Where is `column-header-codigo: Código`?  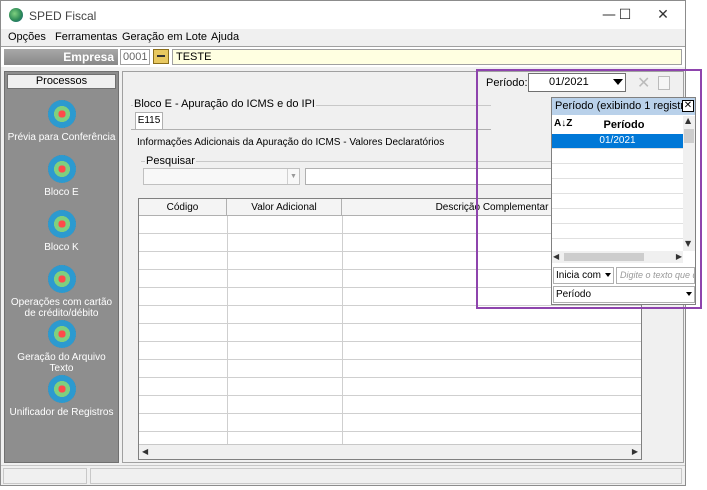
column-header-codigo: Código is located at coordinates (183, 207).